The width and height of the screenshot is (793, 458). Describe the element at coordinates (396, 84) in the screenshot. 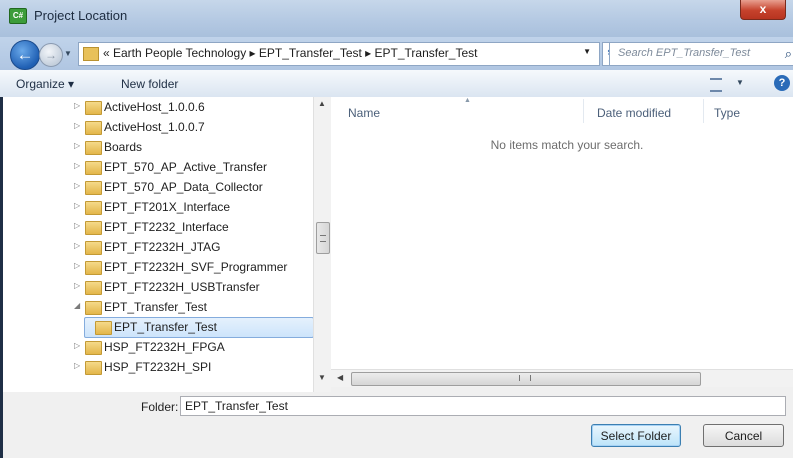

I see `command-bar: Organize ▾ New folder ▼ ?` at that location.